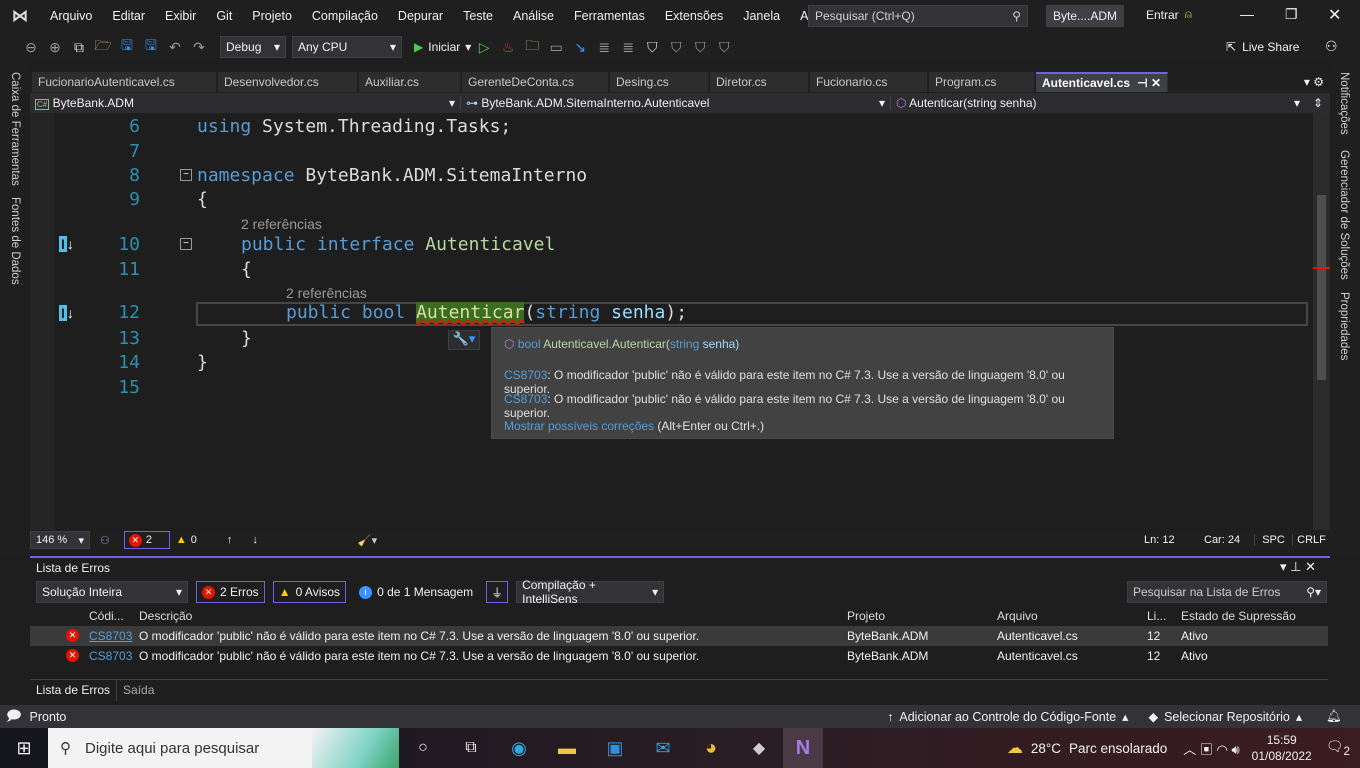  I want to click on col-description: Descrição, so click(165, 616).